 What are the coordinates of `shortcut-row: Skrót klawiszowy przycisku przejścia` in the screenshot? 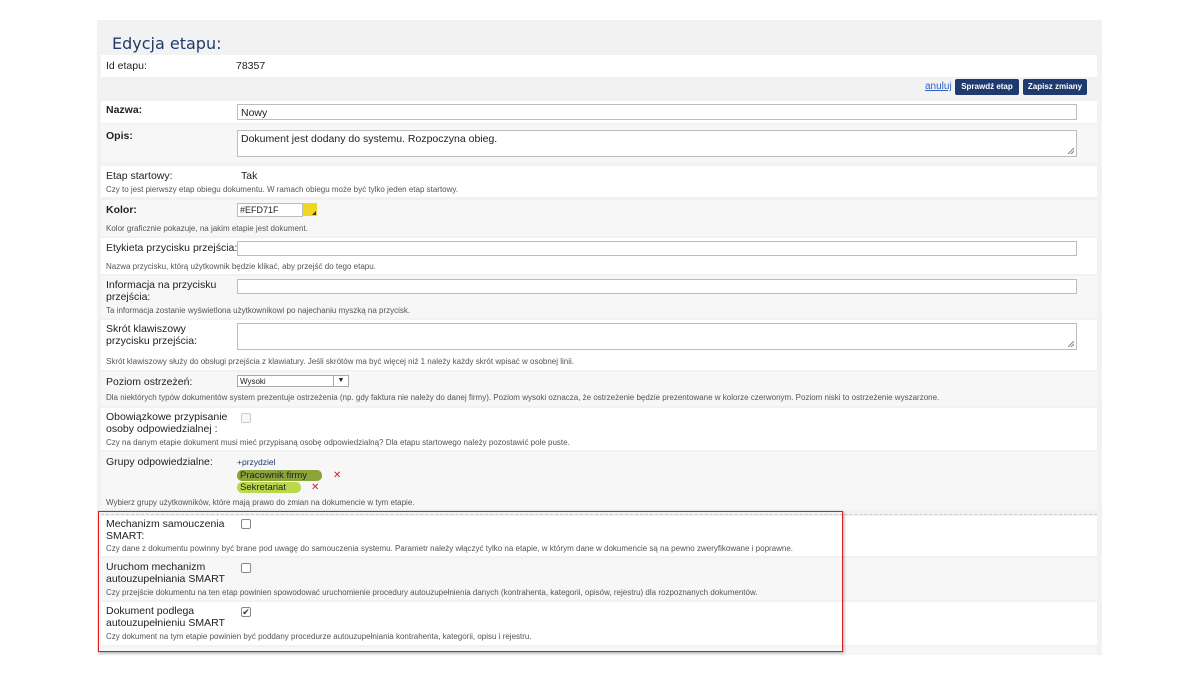 It's located at (599, 345).